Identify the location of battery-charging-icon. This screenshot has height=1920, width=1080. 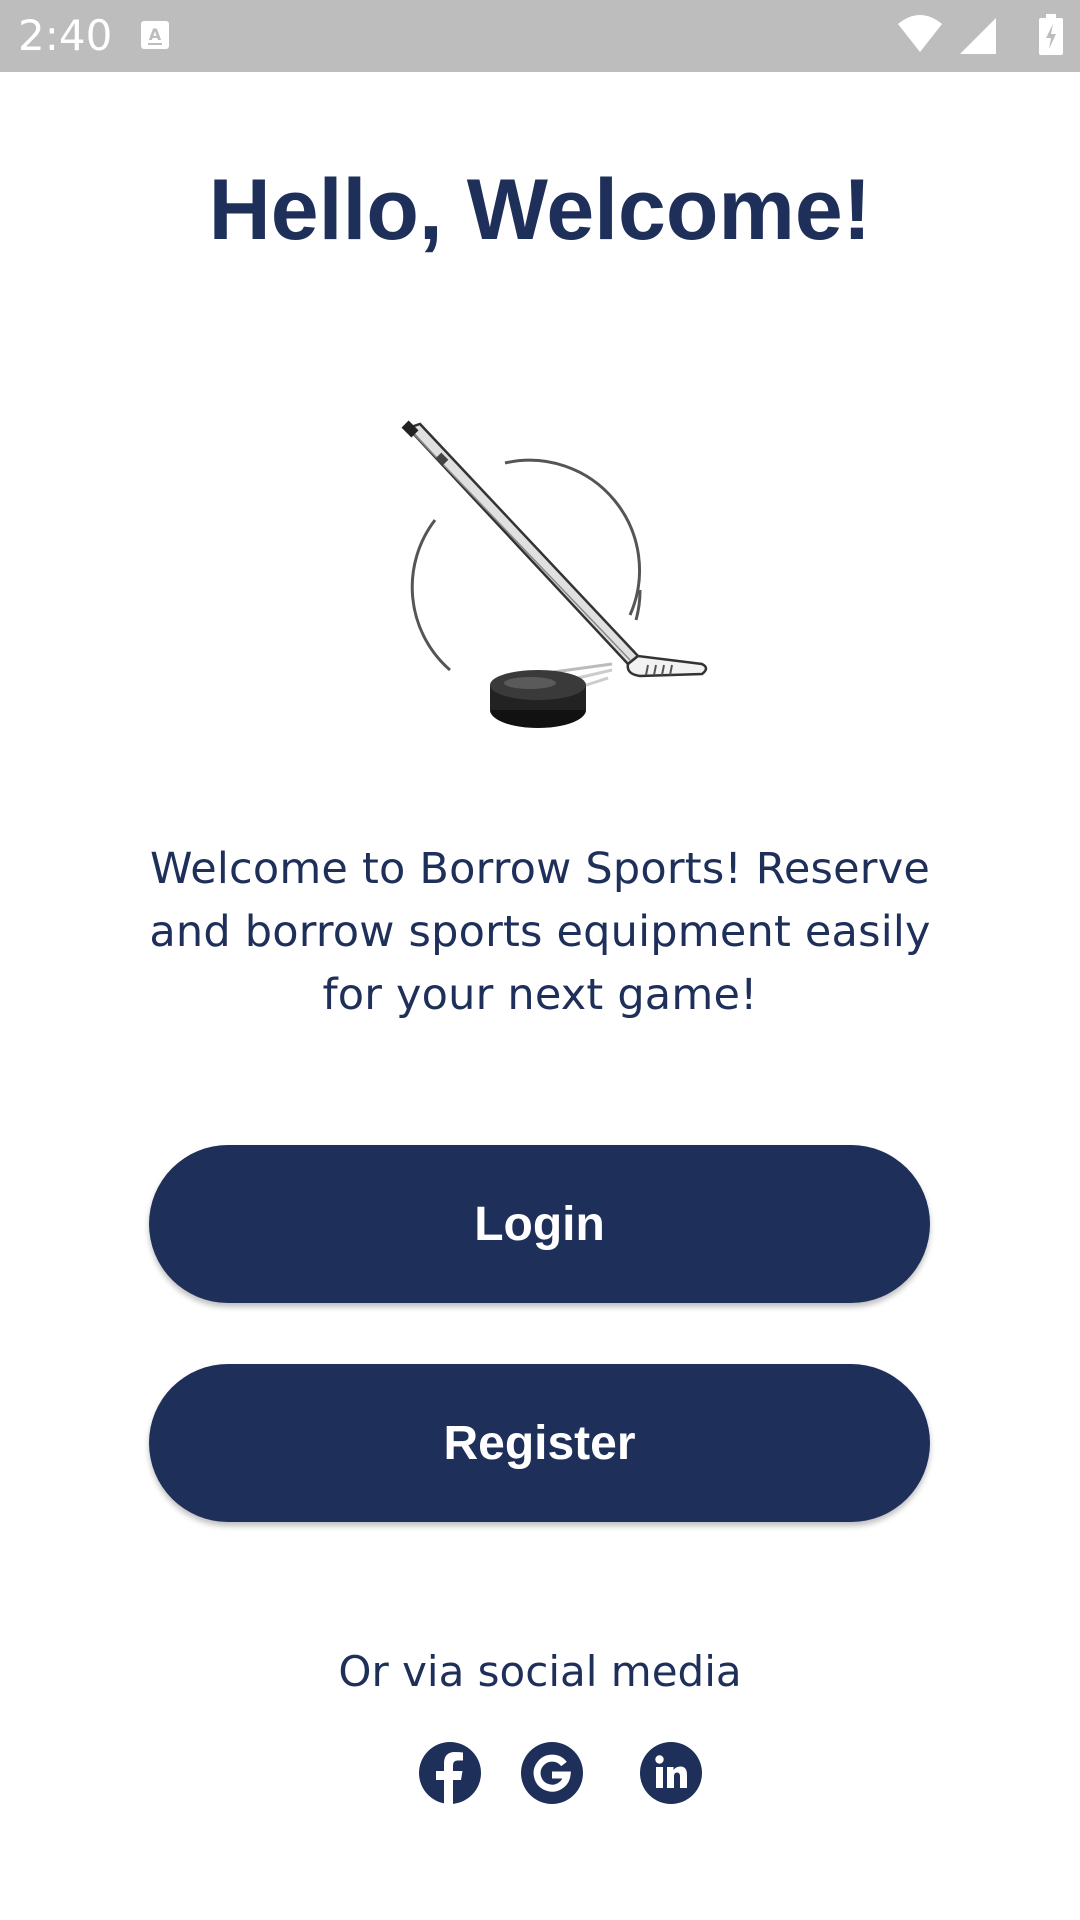
(1051, 34).